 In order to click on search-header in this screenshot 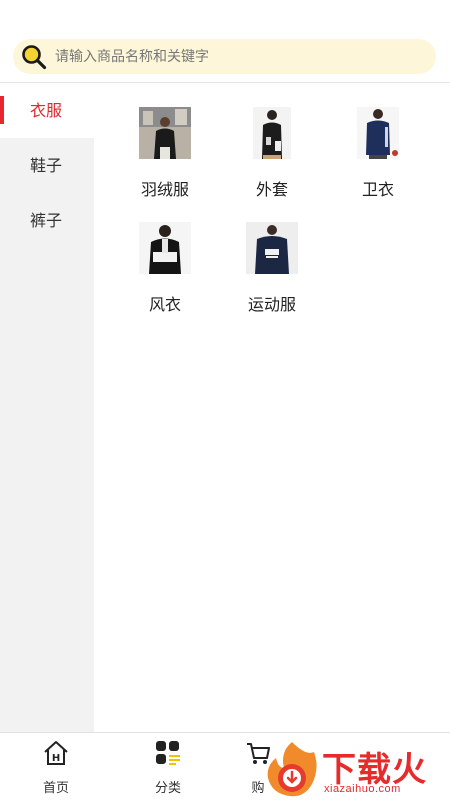, I will do `click(225, 41)`.